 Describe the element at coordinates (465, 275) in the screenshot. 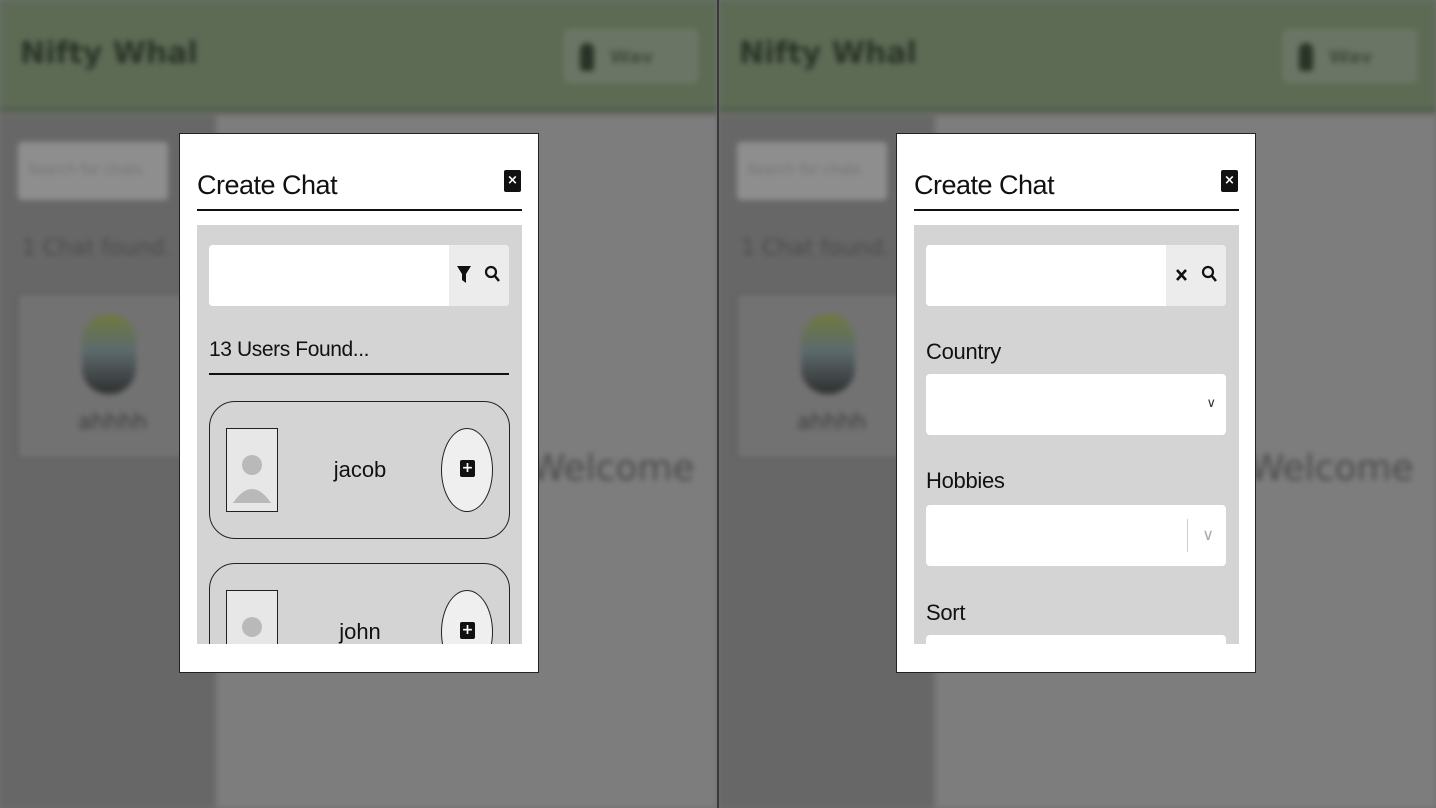

I see `filter-icon` at that location.